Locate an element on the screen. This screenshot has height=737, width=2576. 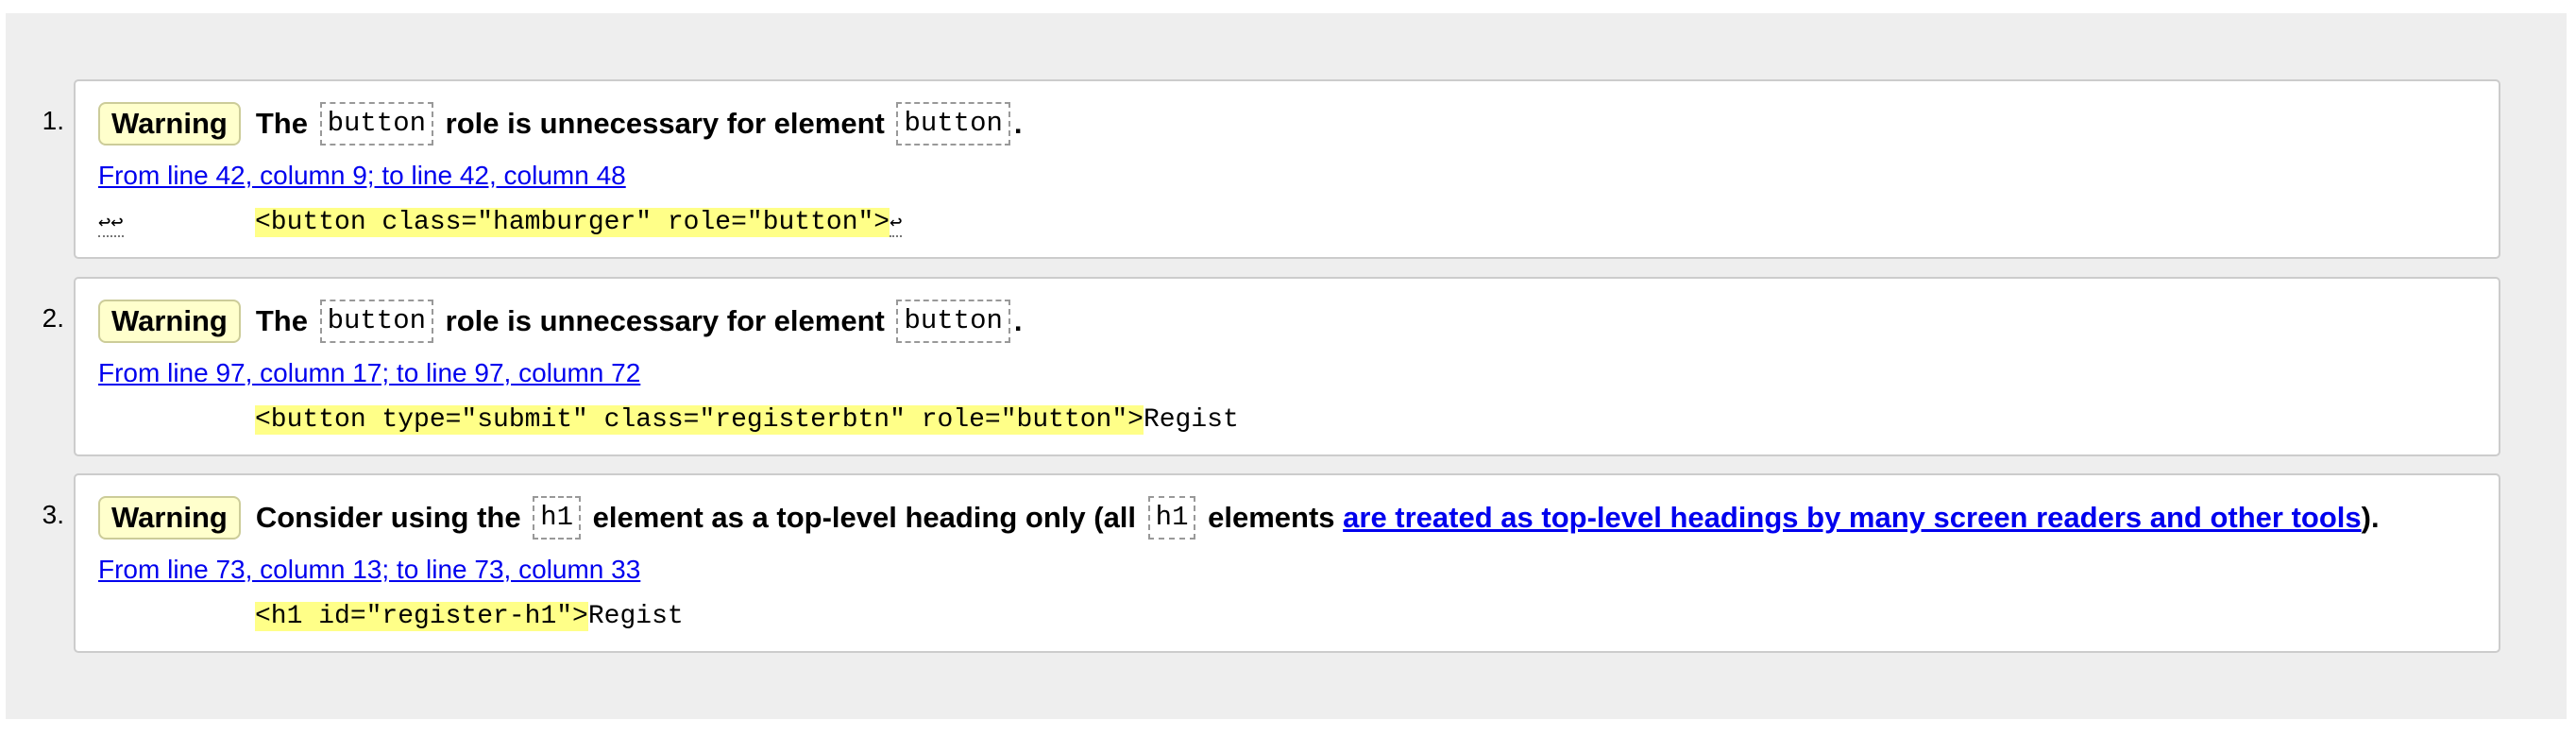
headline-punctuation: ). is located at coordinates (2370, 517).